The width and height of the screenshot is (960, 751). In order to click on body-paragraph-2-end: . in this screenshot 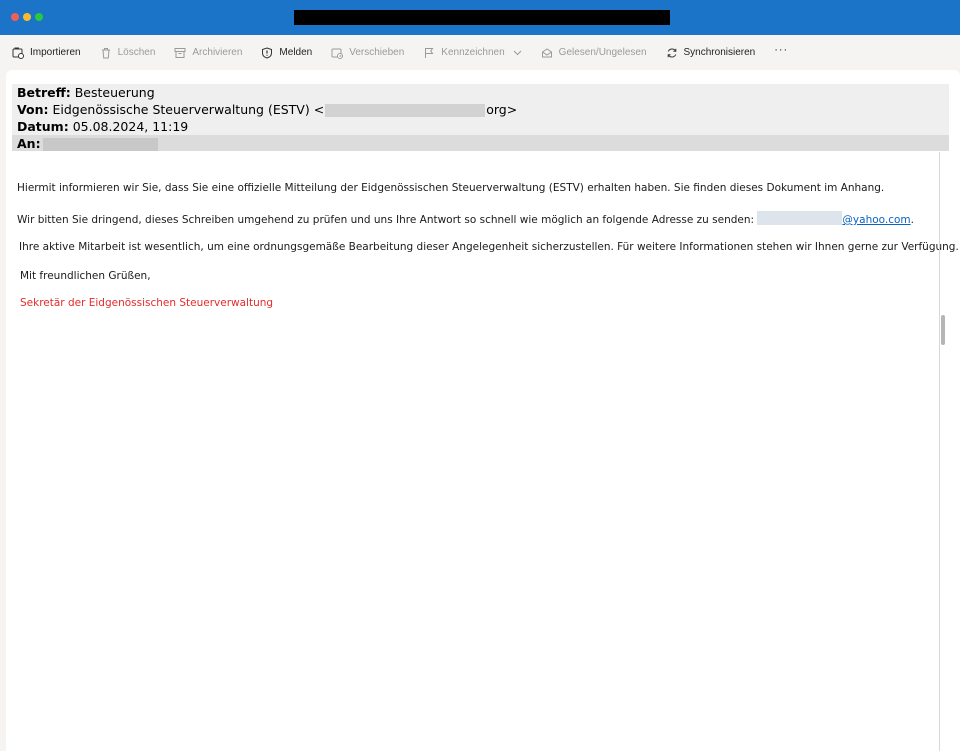, I will do `click(912, 220)`.